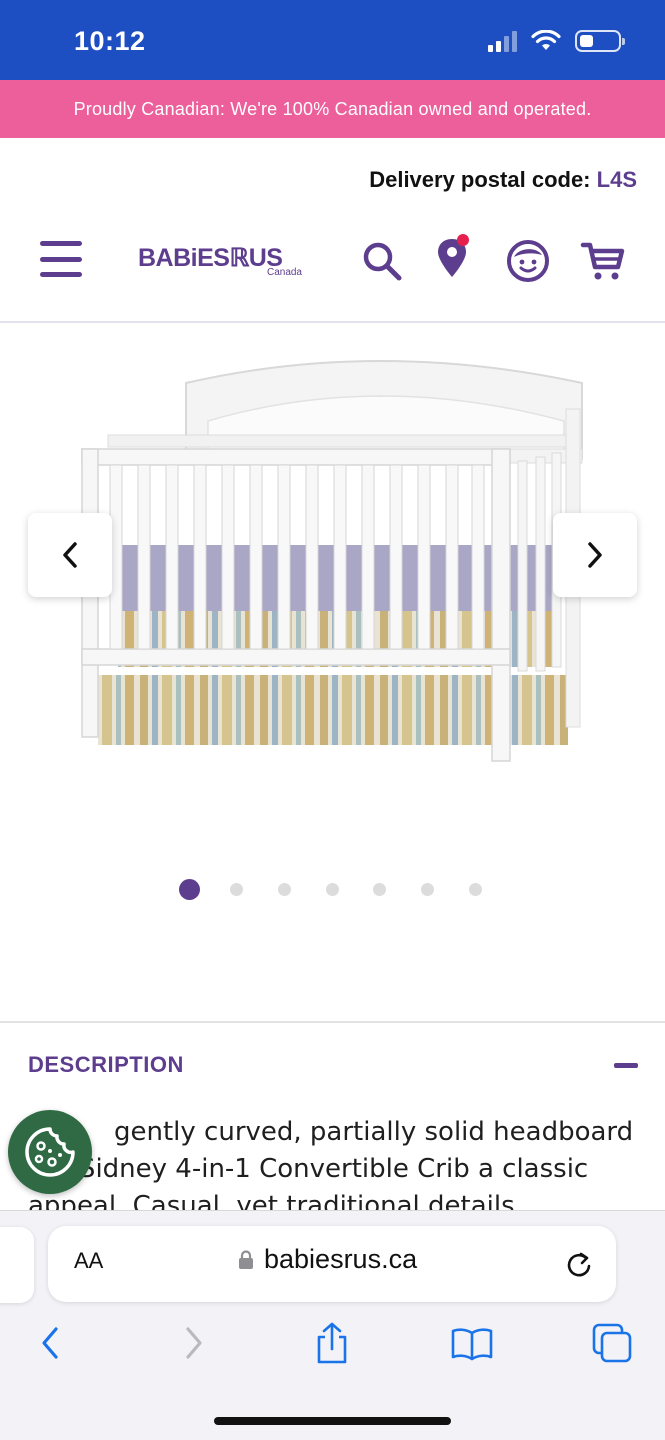 The width and height of the screenshot is (665, 1440). Describe the element at coordinates (50, 1343) in the screenshot. I see `back-icon` at that location.